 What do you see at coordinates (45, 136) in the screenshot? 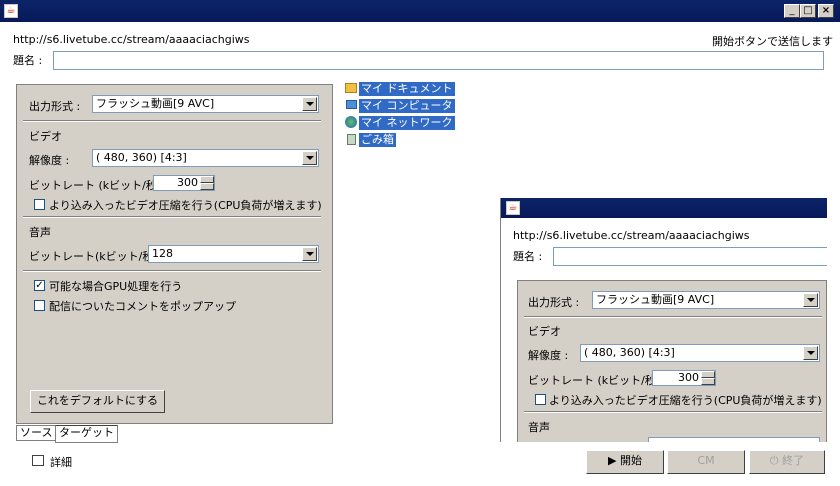
I see `video-section-label: ビデオ` at bounding box center [45, 136].